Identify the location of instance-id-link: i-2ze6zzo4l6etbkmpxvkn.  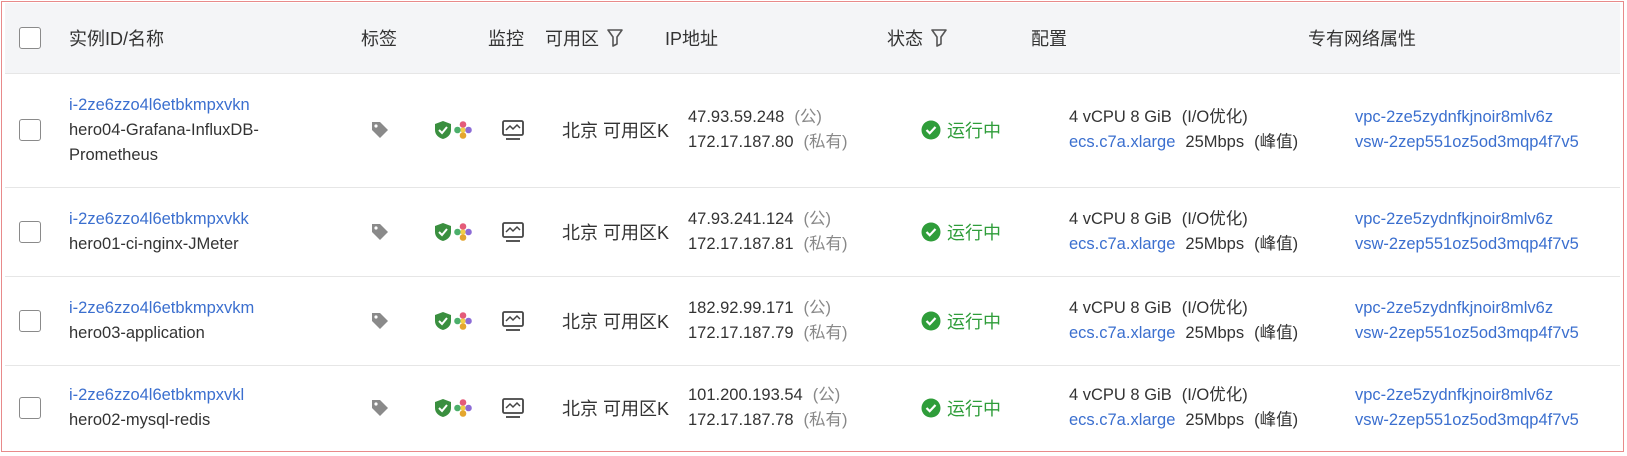
(214, 105).